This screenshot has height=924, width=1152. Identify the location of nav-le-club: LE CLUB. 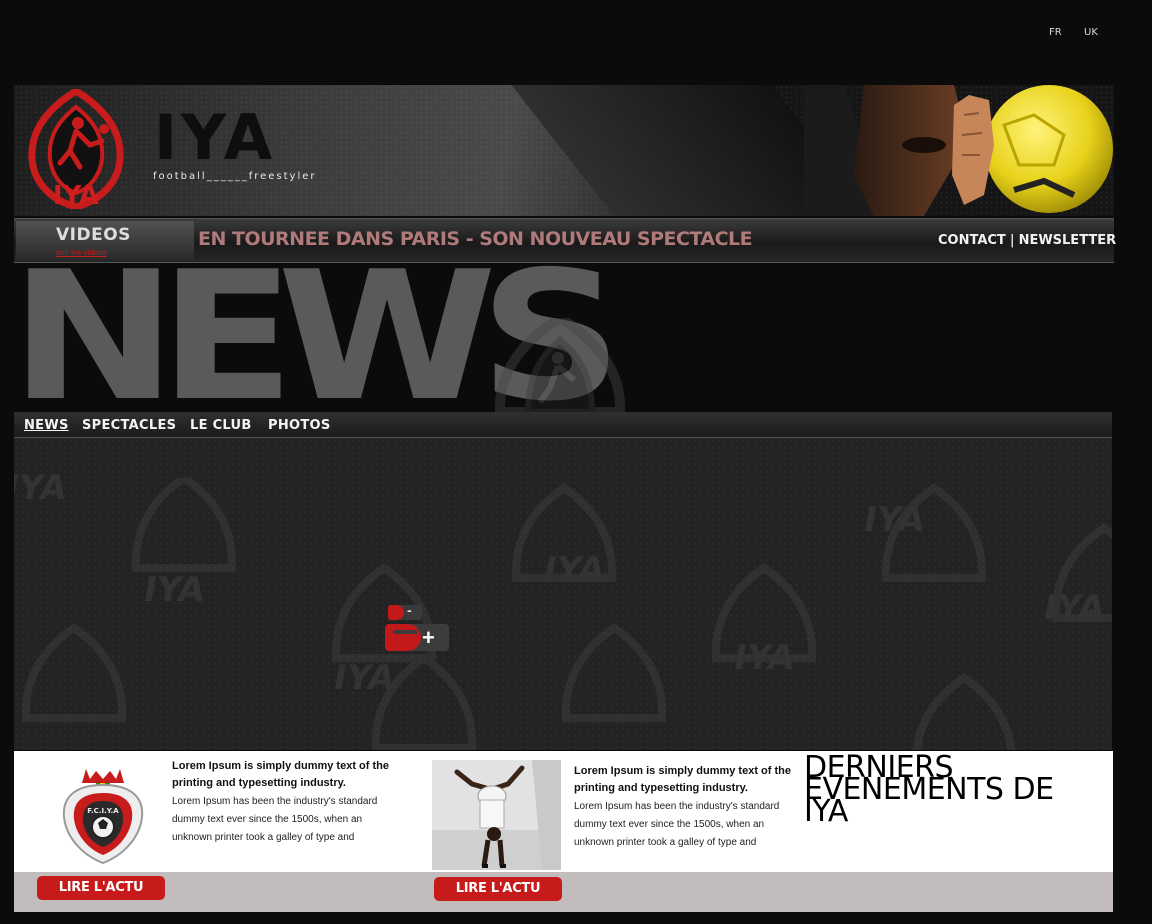
(221, 425).